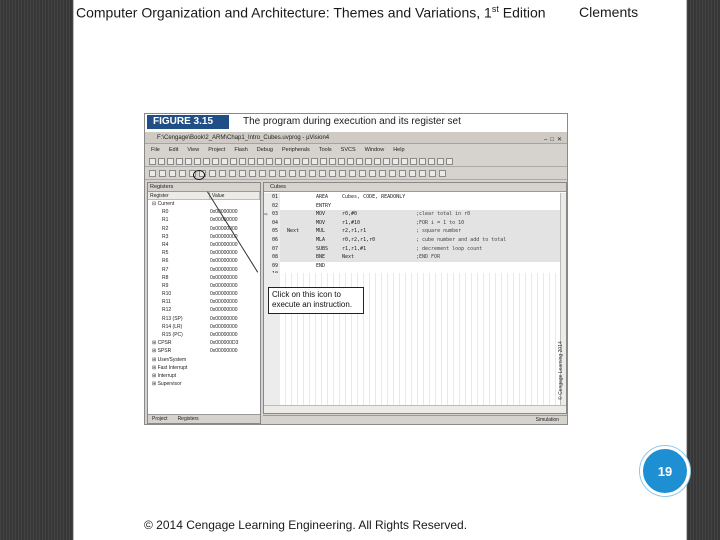 The height and width of the screenshot is (540, 720). What do you see at coordinates (265, 150) in the screenshot?
I see `menu-item: Debug` at bounding box center [265, 150].